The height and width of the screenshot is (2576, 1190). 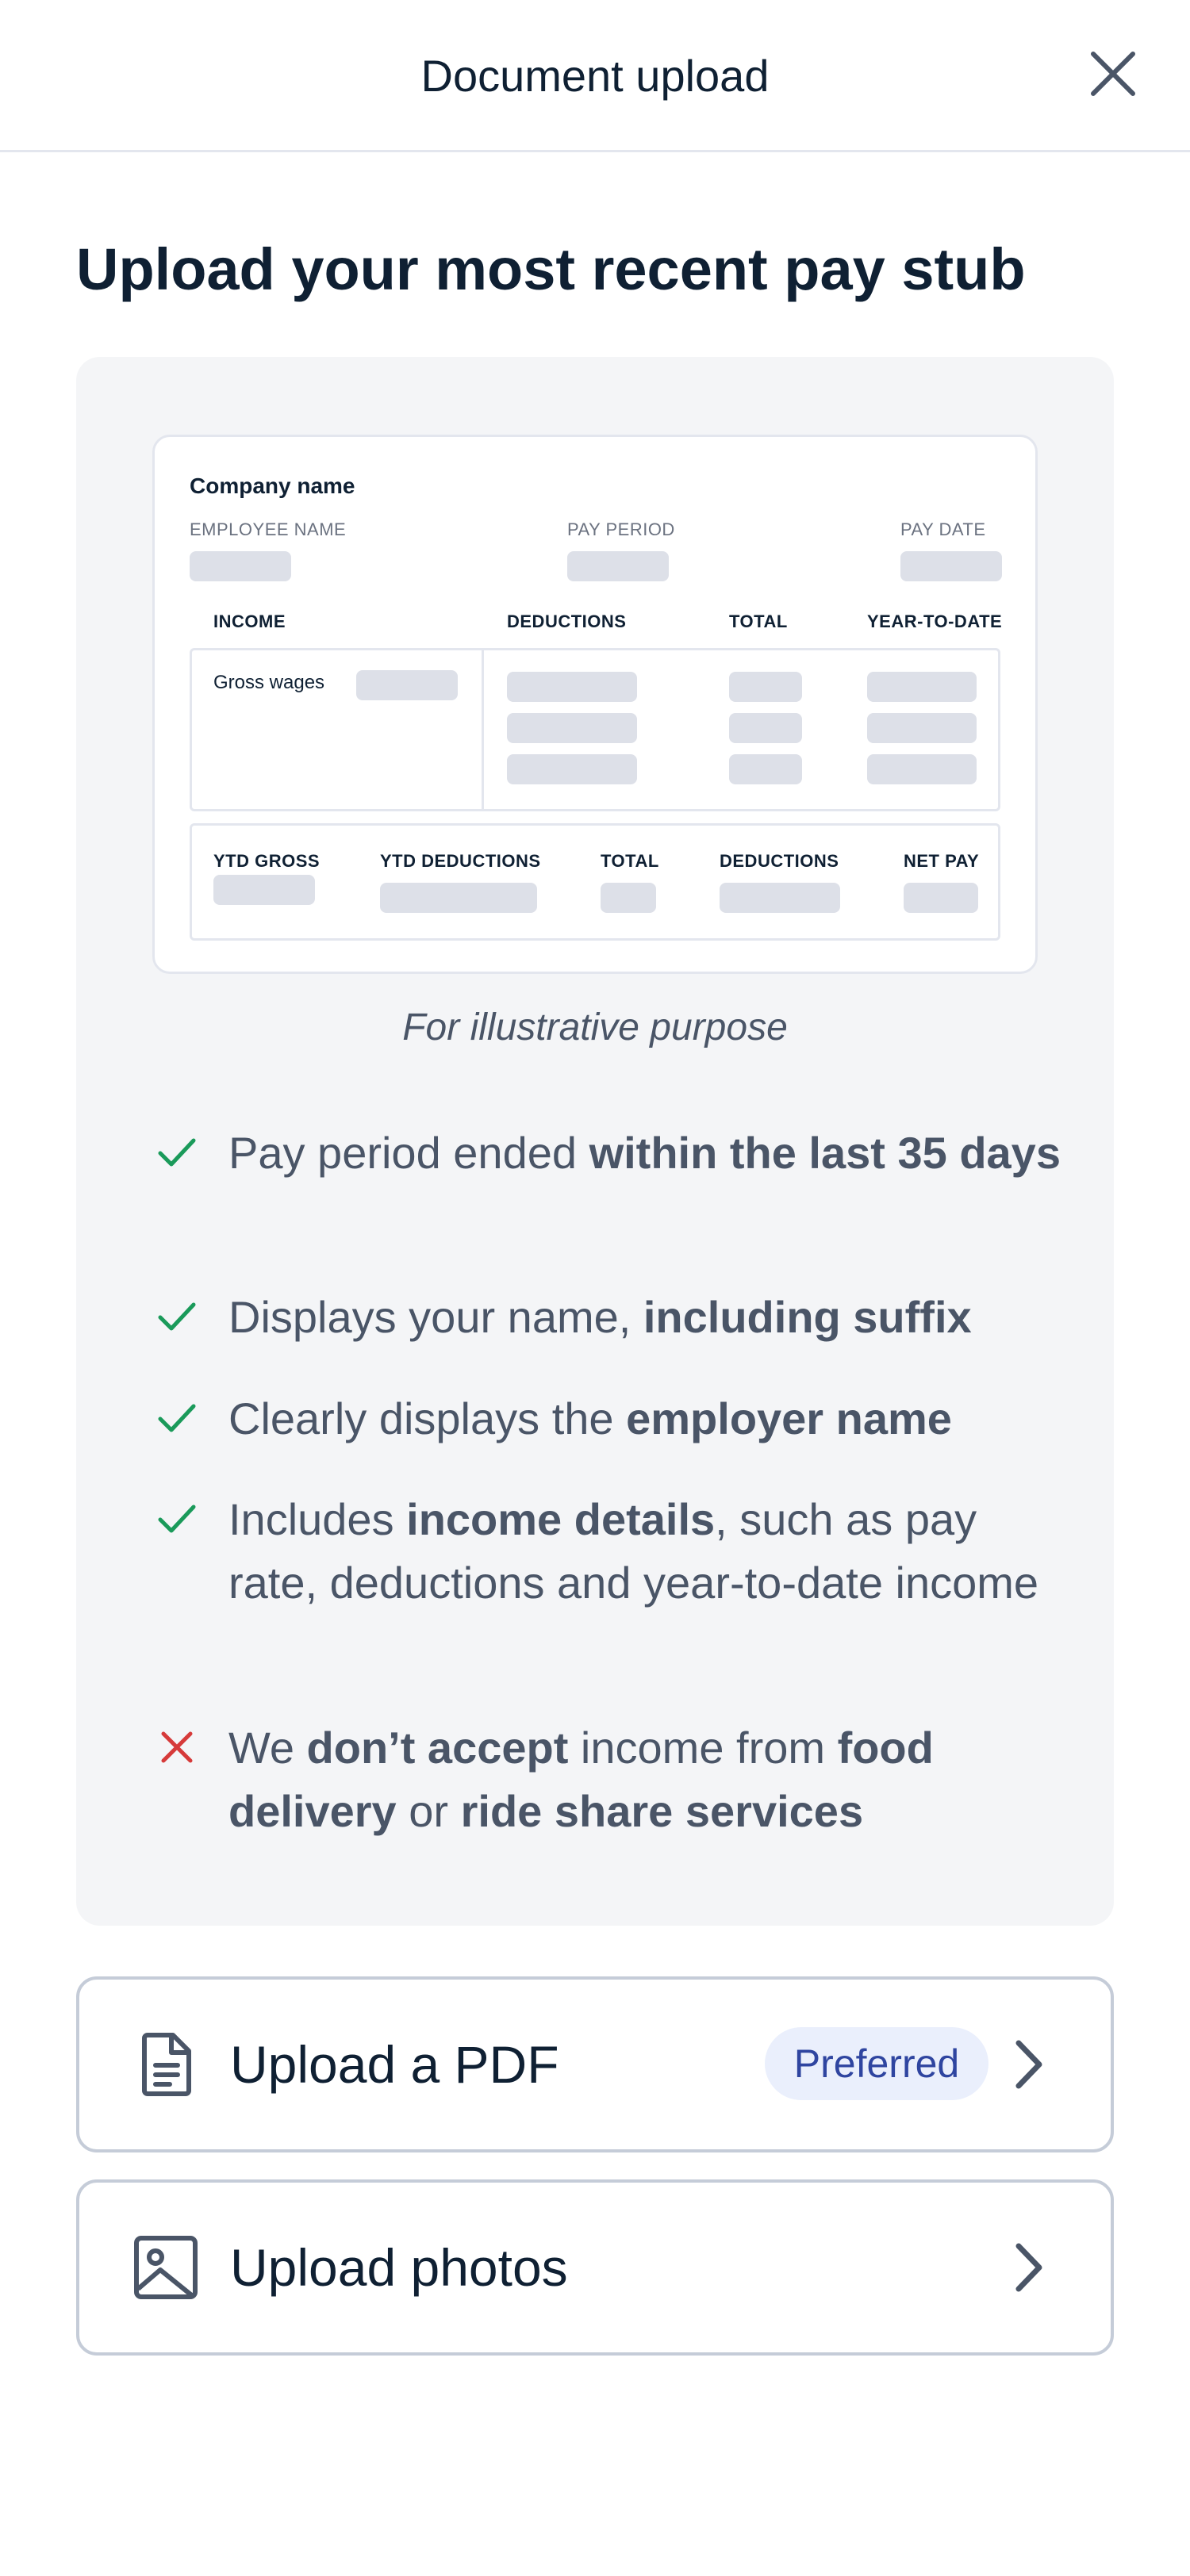 What do you see at coordinates (460, 861) in the screenshot?
I see `stub-ytd-deductions-label: YTD DEDUCTIONS` at bounding box center [460, 861].